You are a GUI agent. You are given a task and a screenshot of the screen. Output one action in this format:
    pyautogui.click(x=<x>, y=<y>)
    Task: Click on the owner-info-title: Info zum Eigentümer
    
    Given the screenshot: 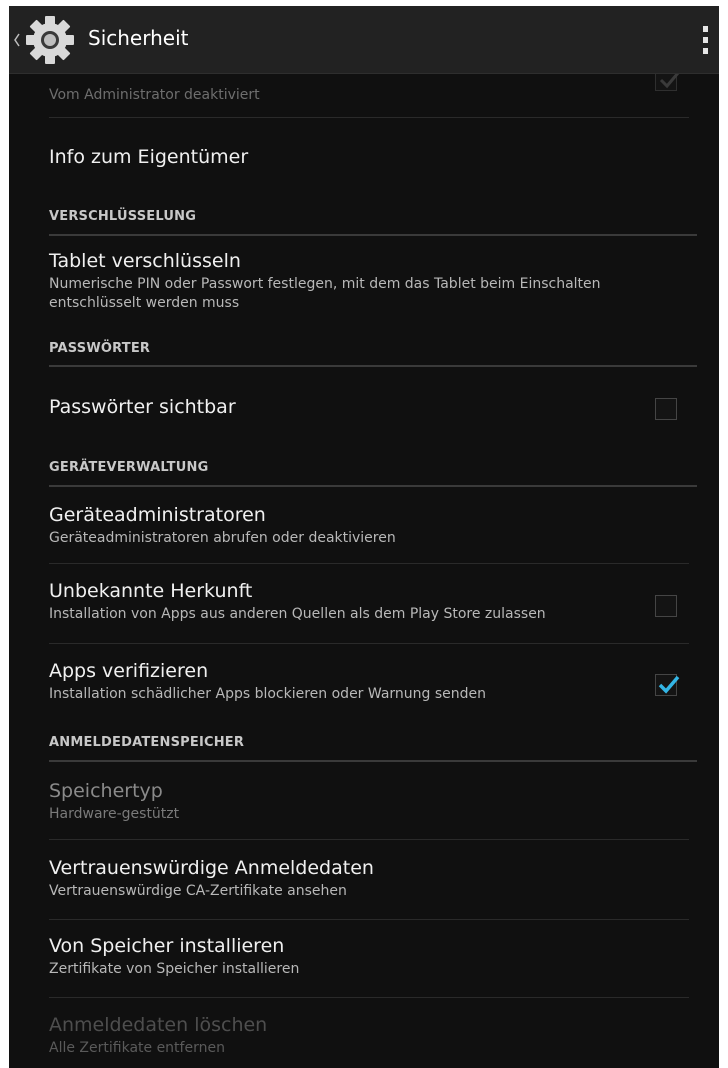 What is the action you would take?
    pyautogui.click(x=149, y=157)
    